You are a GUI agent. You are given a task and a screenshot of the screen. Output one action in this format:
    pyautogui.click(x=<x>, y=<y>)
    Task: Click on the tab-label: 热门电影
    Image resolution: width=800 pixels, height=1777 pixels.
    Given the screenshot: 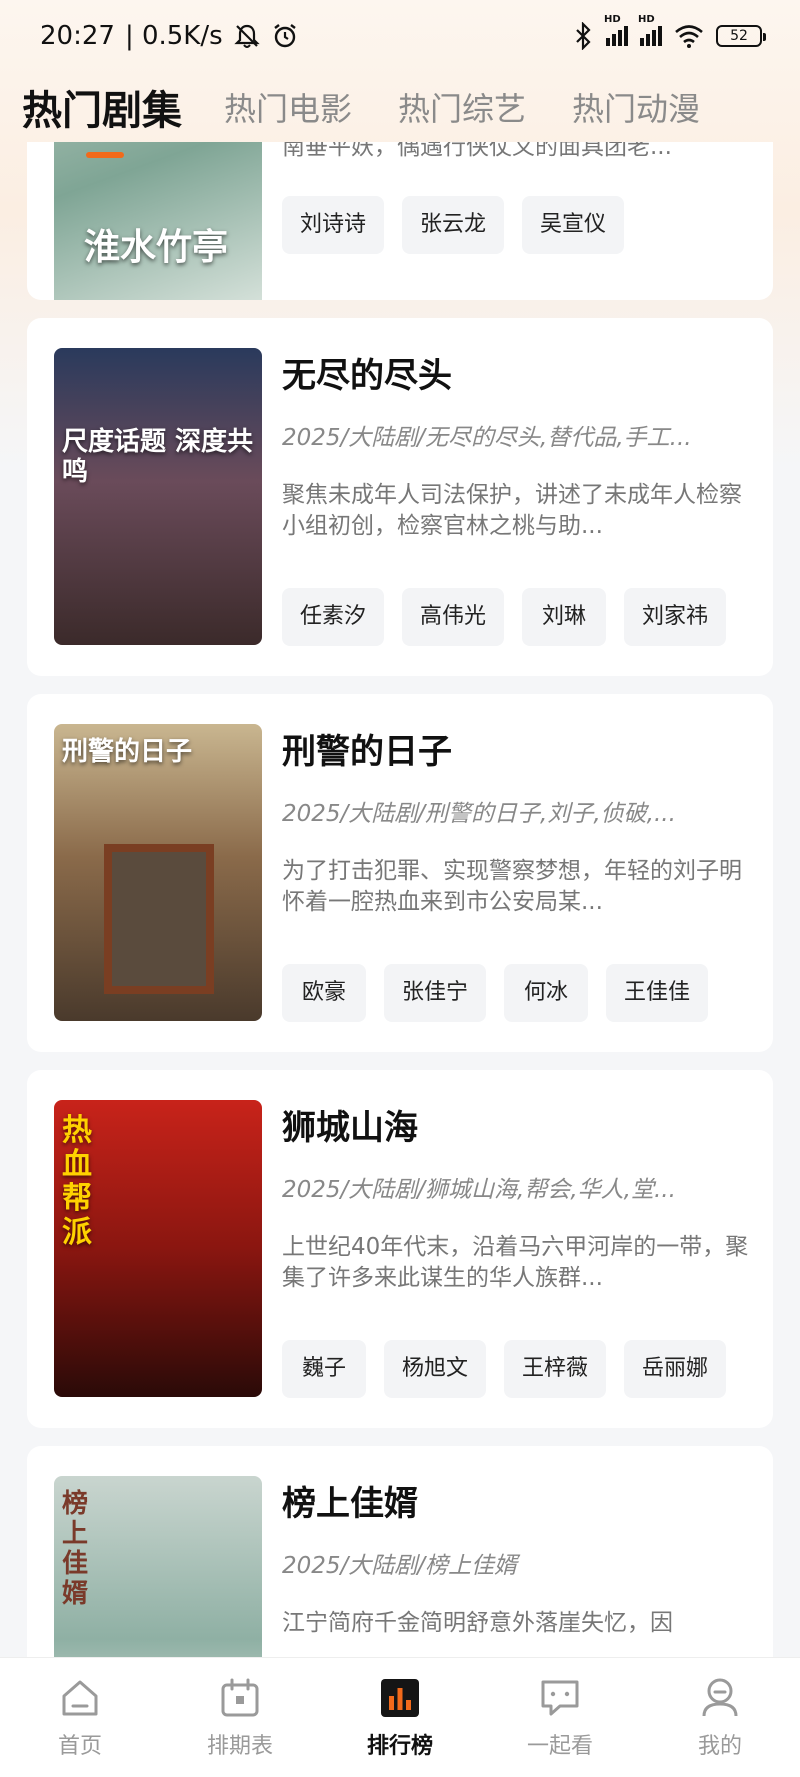 What is the action you would take?
    pyautogui.click(x=288, y=109)
    